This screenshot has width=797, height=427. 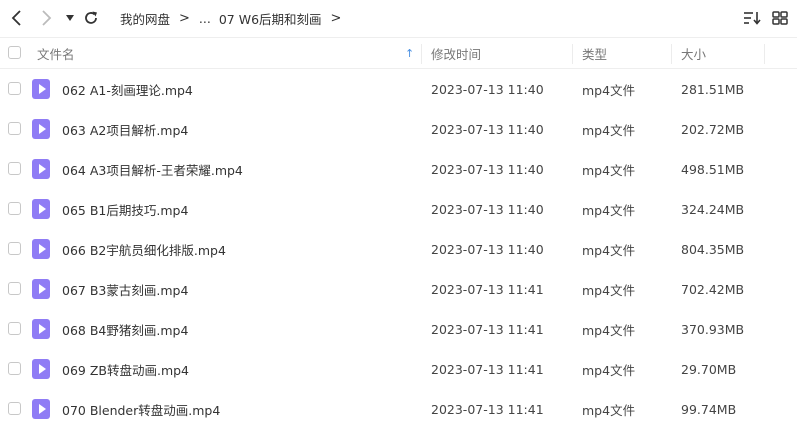 I want to click on refresh-icon, so click(x=91, y=17).